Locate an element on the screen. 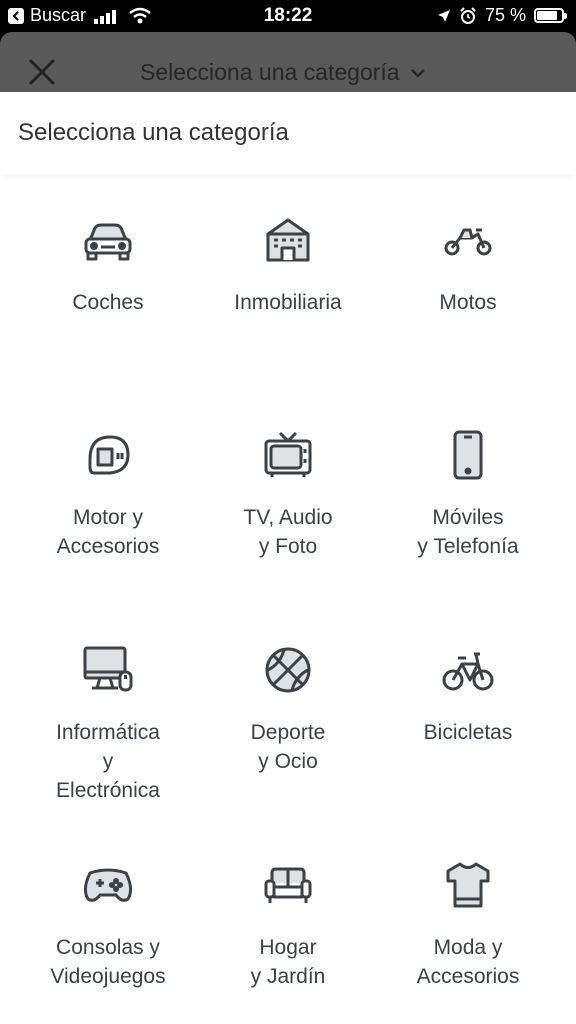 This screenshot has width=576, height=1024. status-bar: Buscar 18:22 75 % is located at coordinates (288, 16).